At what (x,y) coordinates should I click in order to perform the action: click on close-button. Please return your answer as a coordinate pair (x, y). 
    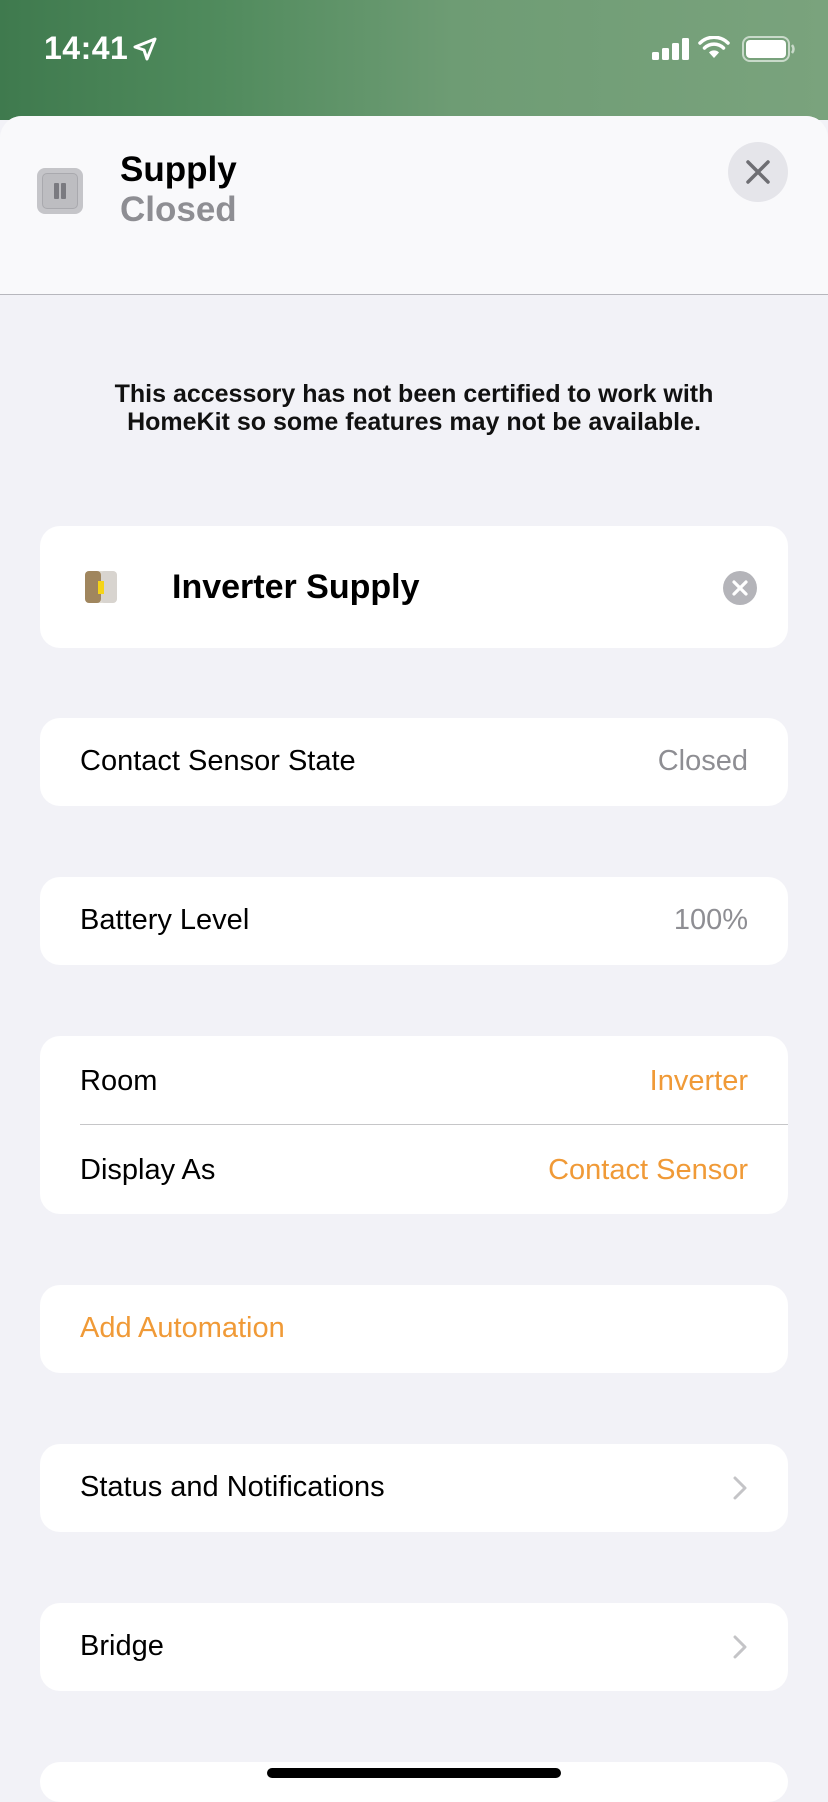
    Looking at the image, I should click on (758, 172).